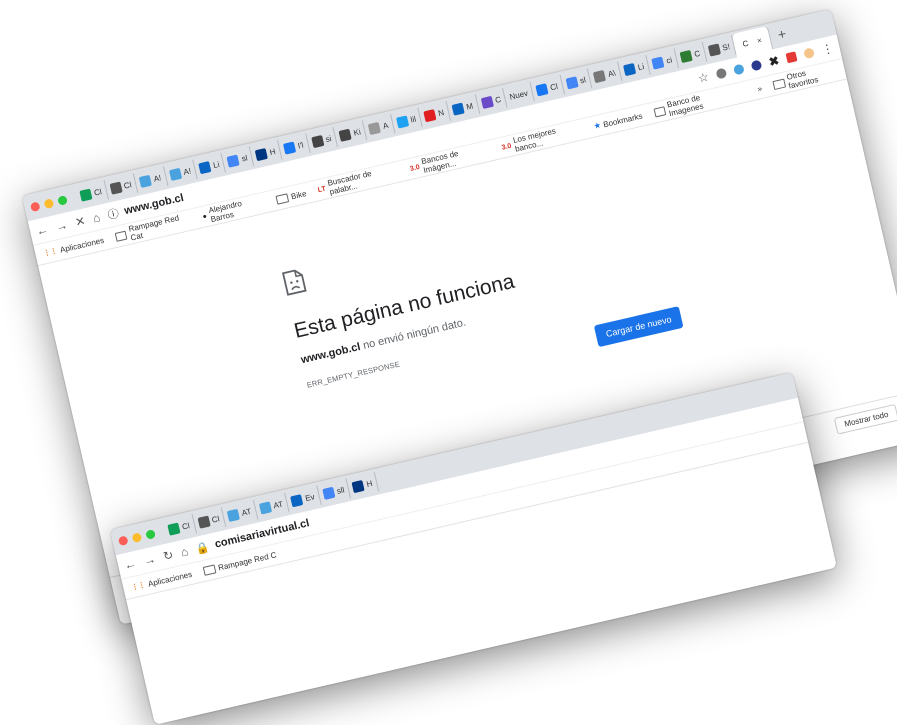  I want to click on tab-item: S!, so click(719, 48).